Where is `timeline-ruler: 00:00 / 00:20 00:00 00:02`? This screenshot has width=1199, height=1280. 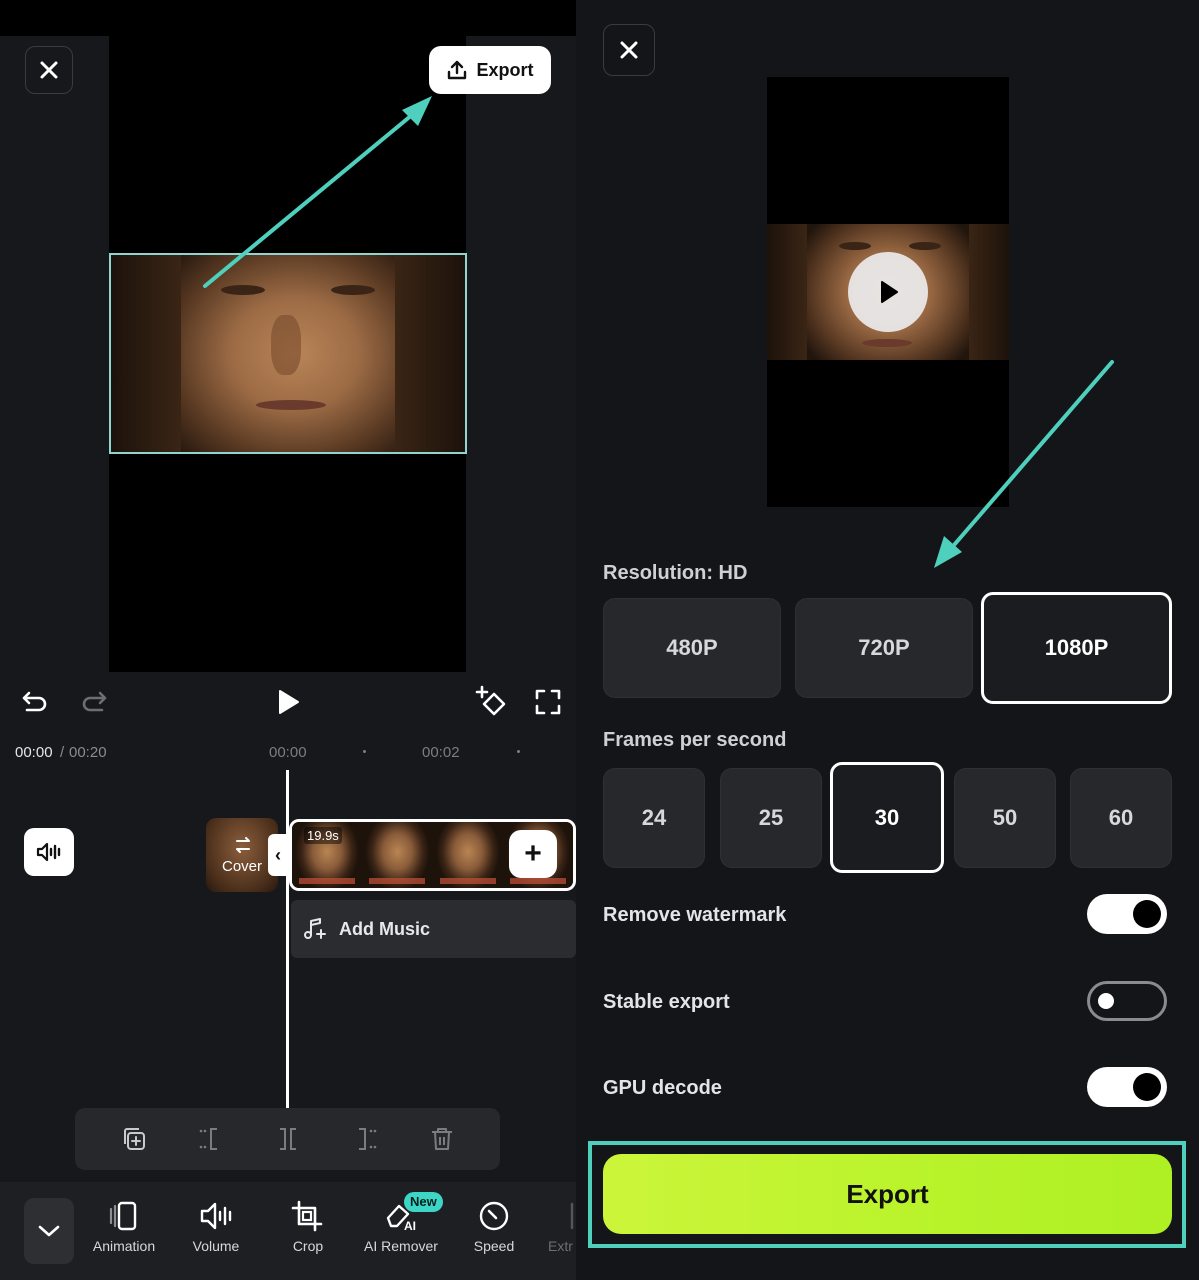 timeline-ruler: 00:00 / 00:20 00:00 00:02 is located at coordinates (288, 751).